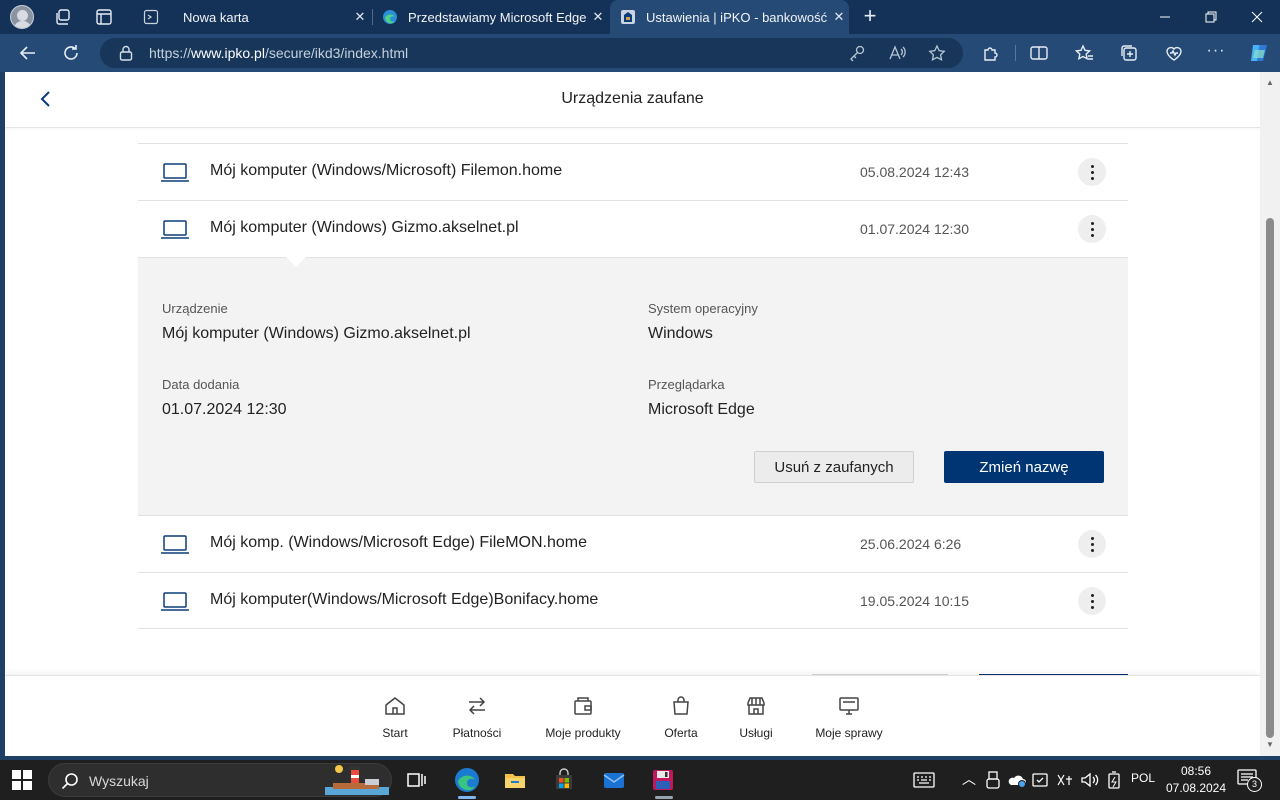 The height and width of the screenshot is (800, 1280). Describe the element at coordinates (477, 717) in the screenshot. I see `nav-payments: Płatności` at that location.